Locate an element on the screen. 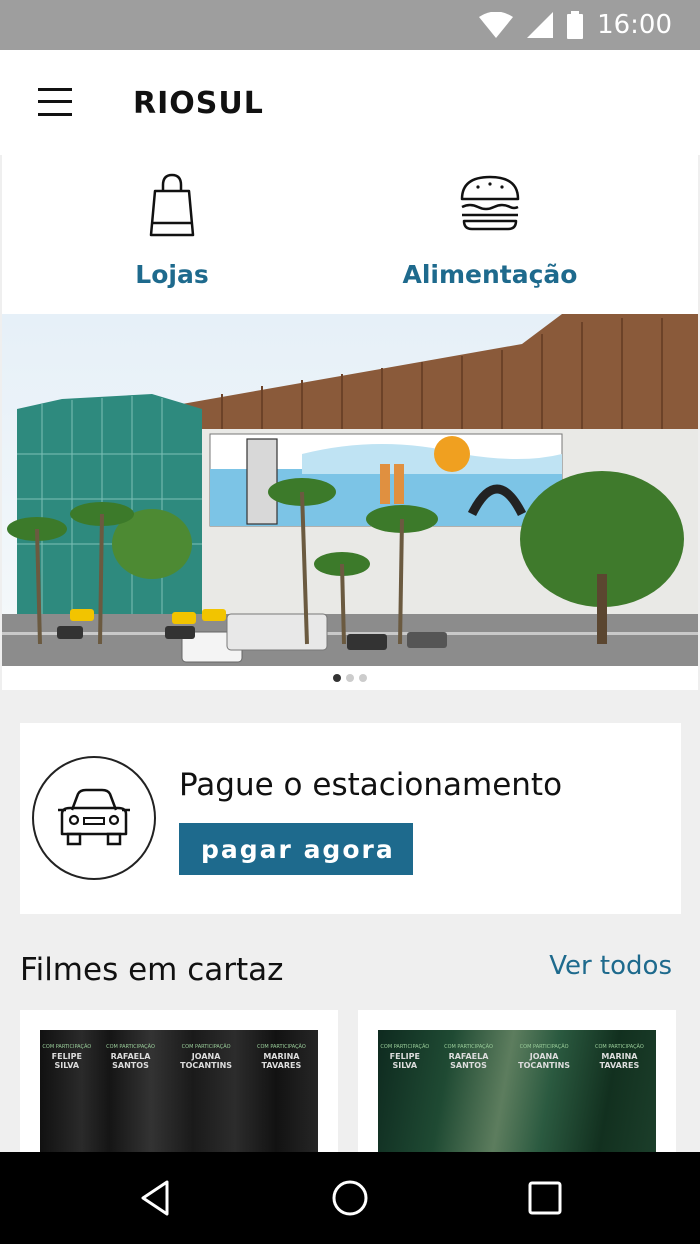  category-shortcuts: Lojas Alimentação is located at coordinates (350, 235).